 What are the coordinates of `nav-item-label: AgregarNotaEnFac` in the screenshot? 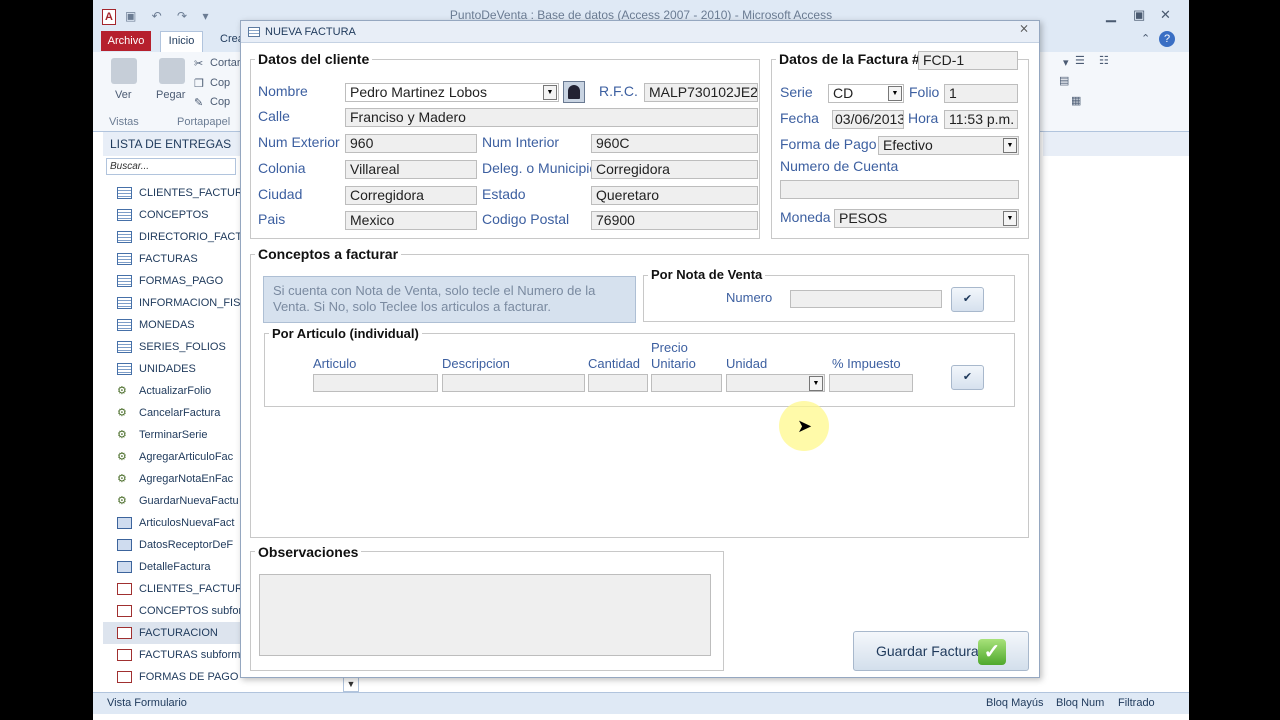 It's located at (186, 479).